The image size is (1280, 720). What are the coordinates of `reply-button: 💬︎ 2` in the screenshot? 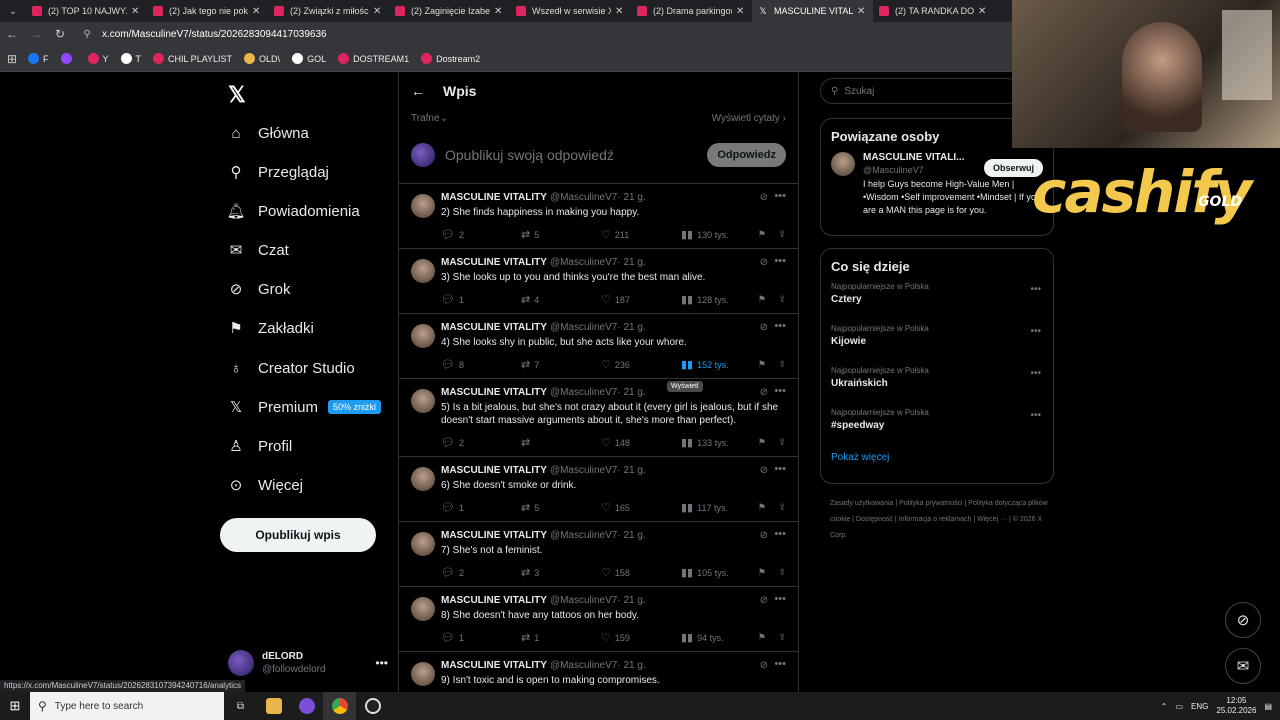 It's located at (481, 572).